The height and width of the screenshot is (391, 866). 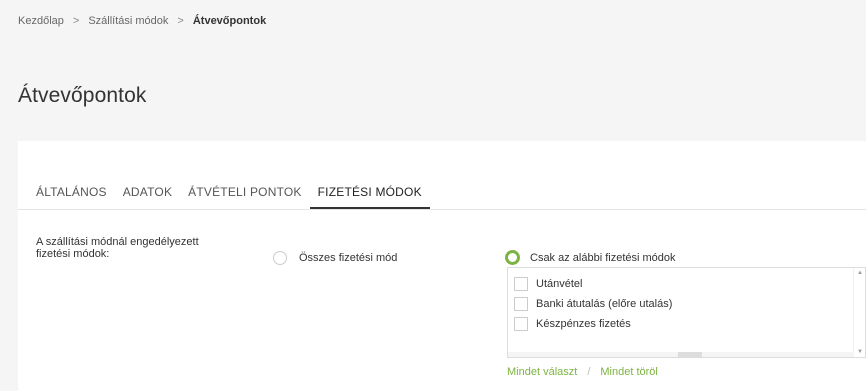 I want to click on list-item-label: Utánvétel, so click(x=559, y=284).